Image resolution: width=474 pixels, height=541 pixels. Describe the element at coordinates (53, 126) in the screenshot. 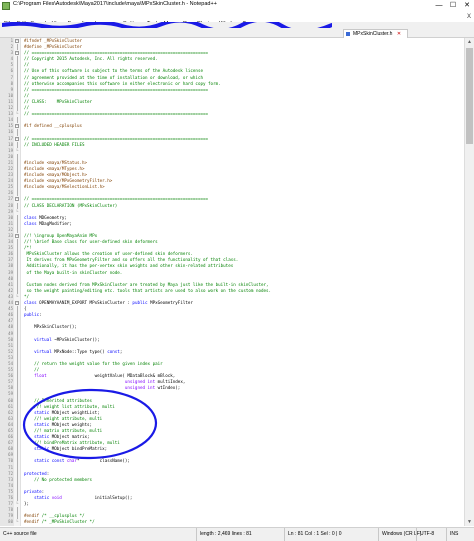

I see `token-pre: #if defined __cplusplus` at that location.